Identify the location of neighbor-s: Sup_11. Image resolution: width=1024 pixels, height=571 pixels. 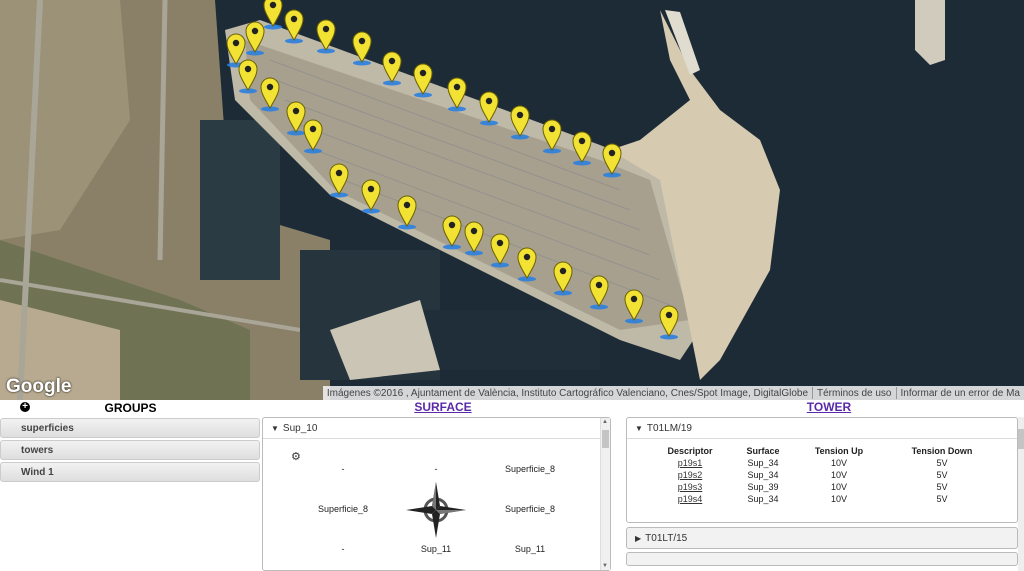
(436, 549).